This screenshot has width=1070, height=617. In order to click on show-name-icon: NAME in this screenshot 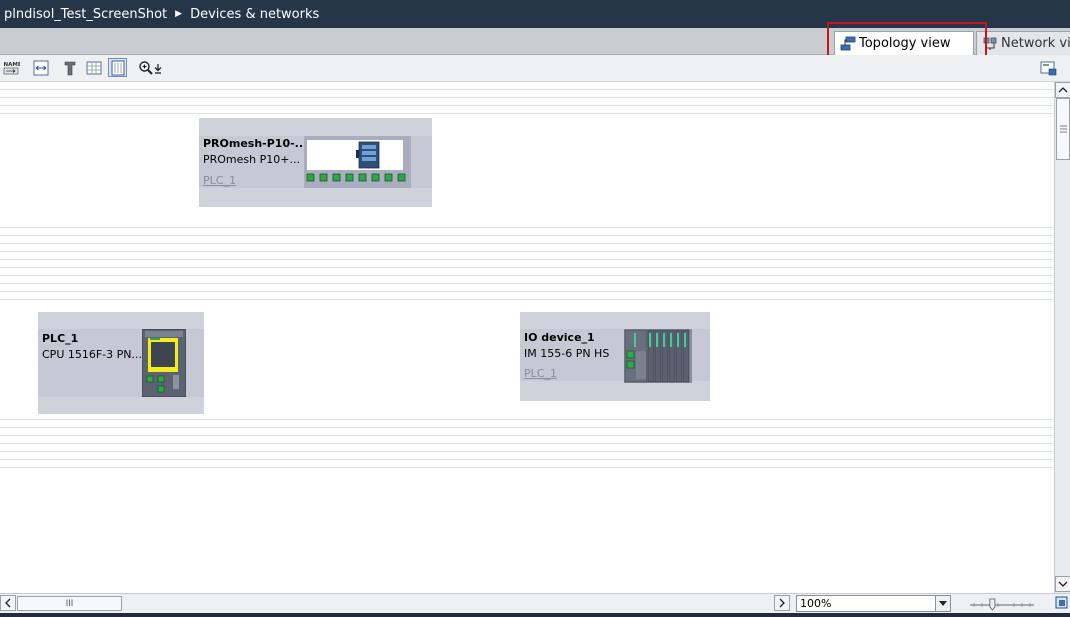, I will do `click(12, 68)`.